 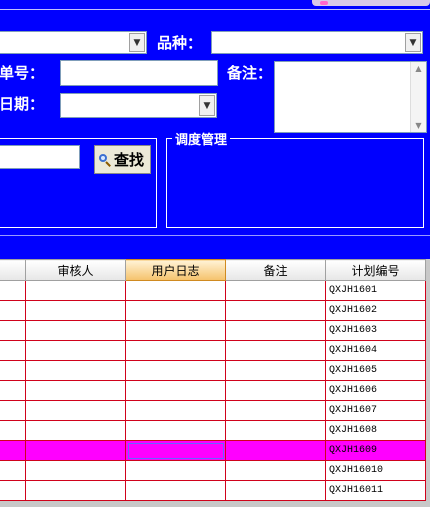 What do you see at coordinates (418, 68) in the screenshot?
I see `scroll-up-icon: ▲` at bounding box center [418, 68].